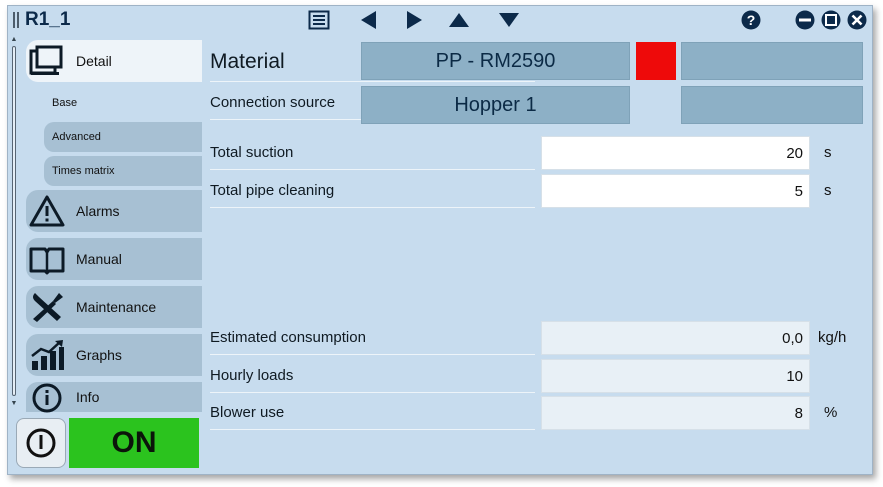  What do you see at coordinates (99, 259) in the screenshot?
I see `sidebar-item-label: Manual` at bounding box center [99, 259].